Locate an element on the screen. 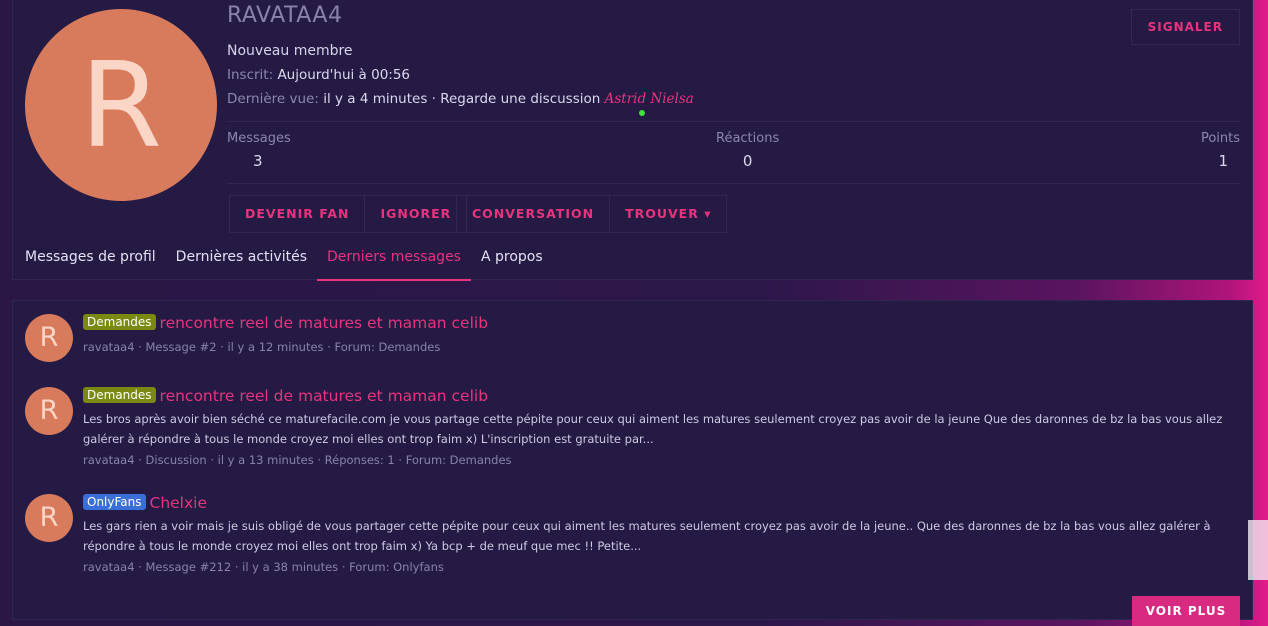 Image resolution: width=1268 pixels, height=626 pixels. tab-latest-messages: Derniers messages is located at coordinates (393, 262).